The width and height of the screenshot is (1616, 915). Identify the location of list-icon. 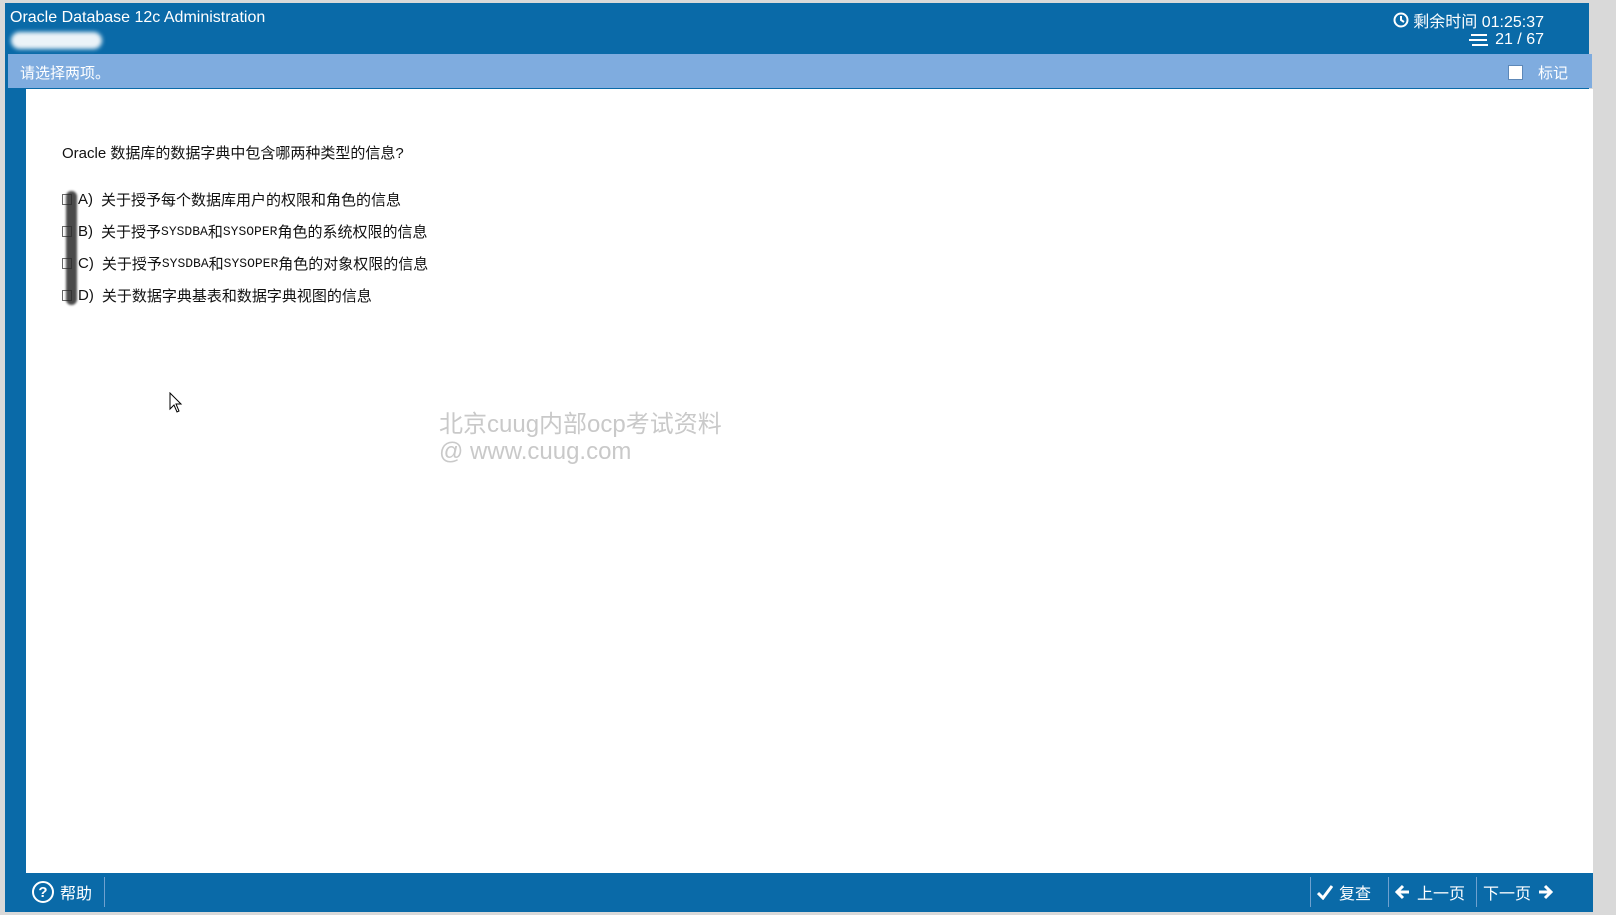
(1479, 40).